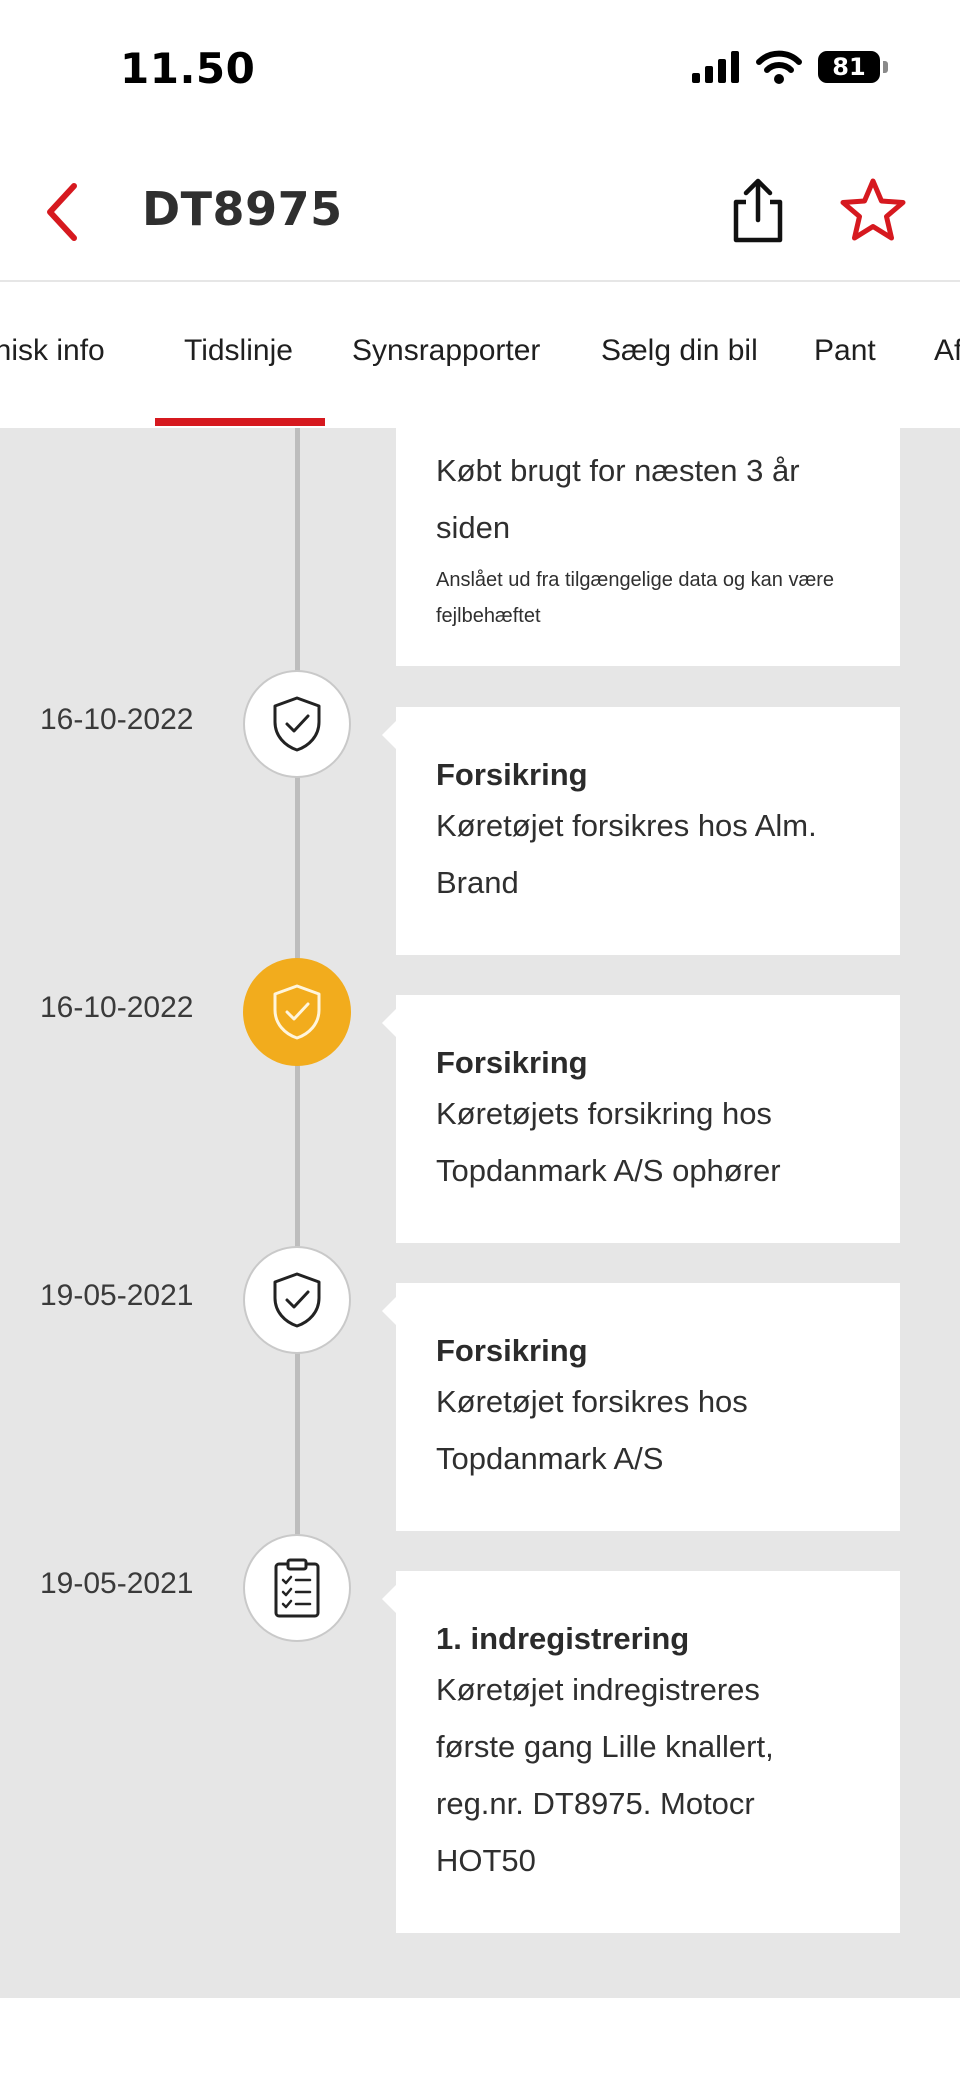  I want to click on card-text-line: Brand, so click(477, 882).